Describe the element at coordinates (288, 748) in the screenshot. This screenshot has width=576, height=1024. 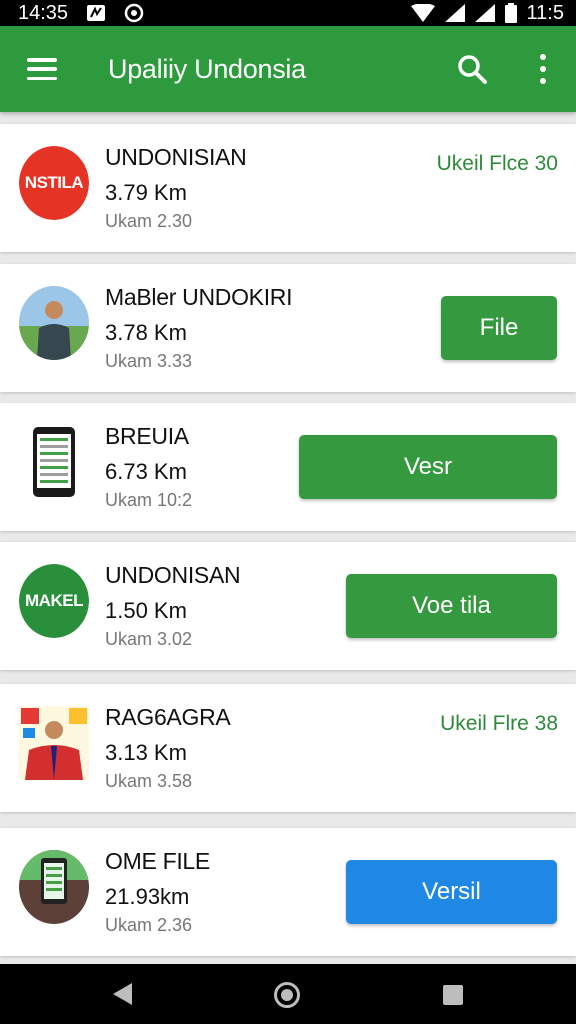
I see `list-item: RAG6AGRA 3.13 Km Ukam 3.58 Ukeil Flre 38` at that location.